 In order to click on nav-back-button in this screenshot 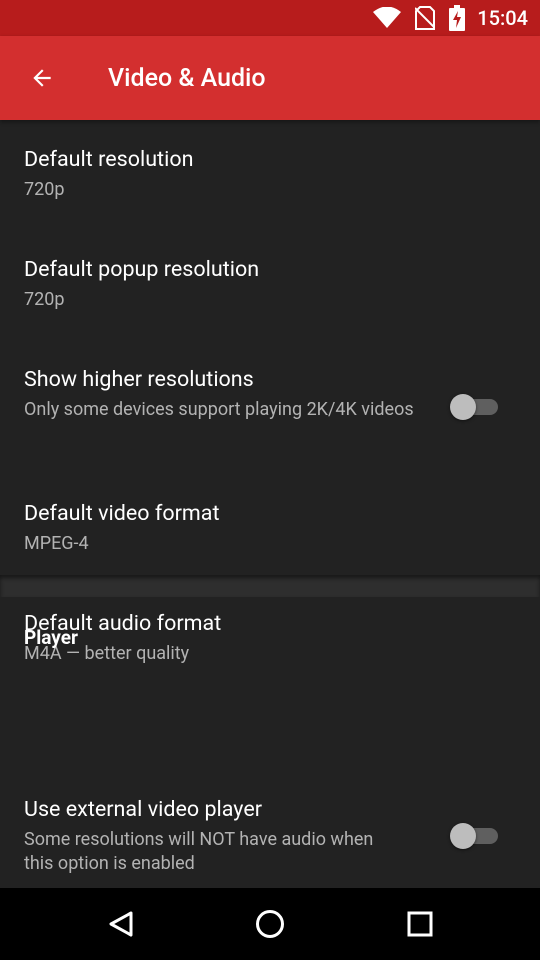, I will do `click(121, 924)`.